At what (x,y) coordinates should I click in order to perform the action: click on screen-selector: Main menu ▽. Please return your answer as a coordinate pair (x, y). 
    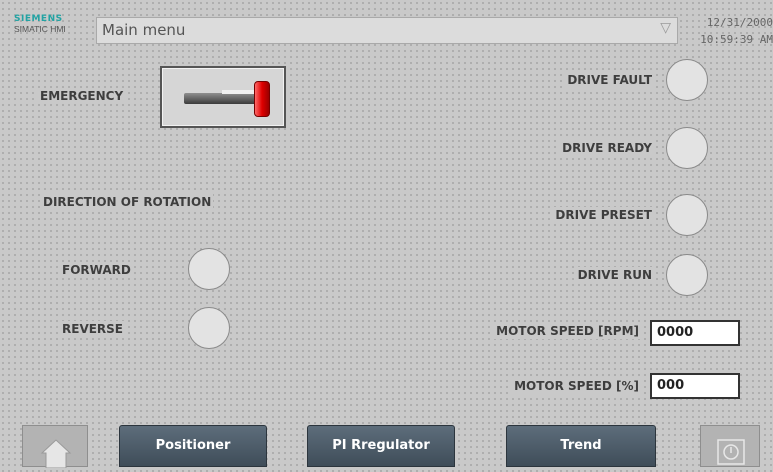
    Looking at the image, I should click on (387, 30).